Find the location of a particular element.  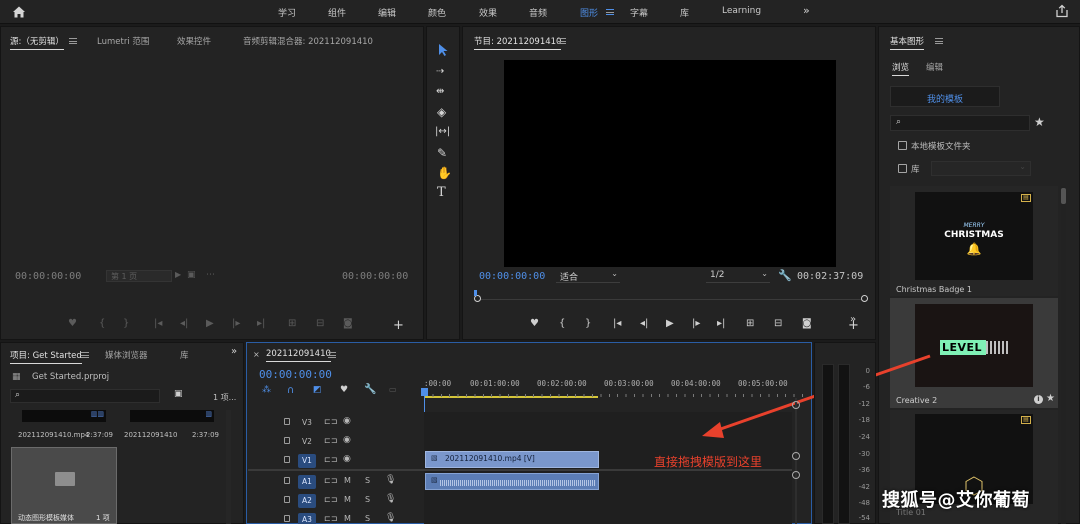

microphone-icon: 🎙 is located at coordinates (390, 480).